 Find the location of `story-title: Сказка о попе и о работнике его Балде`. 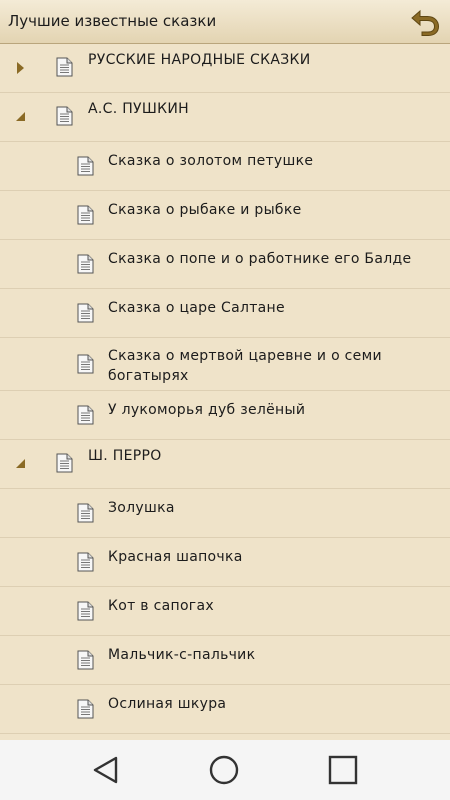

story-title: Сказка о попе и о работнике его Балде is located at coordinates (260, 259).